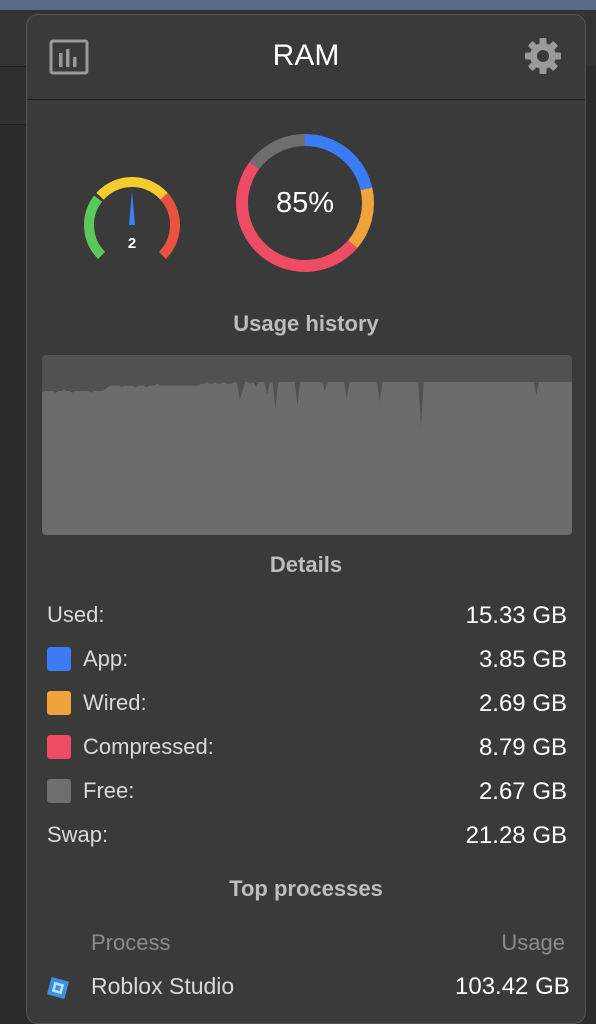  What do you see at coordinates (298, 5) in the screenshot?
I see `window-behind-top-strip` at bounding box center [298, 5].